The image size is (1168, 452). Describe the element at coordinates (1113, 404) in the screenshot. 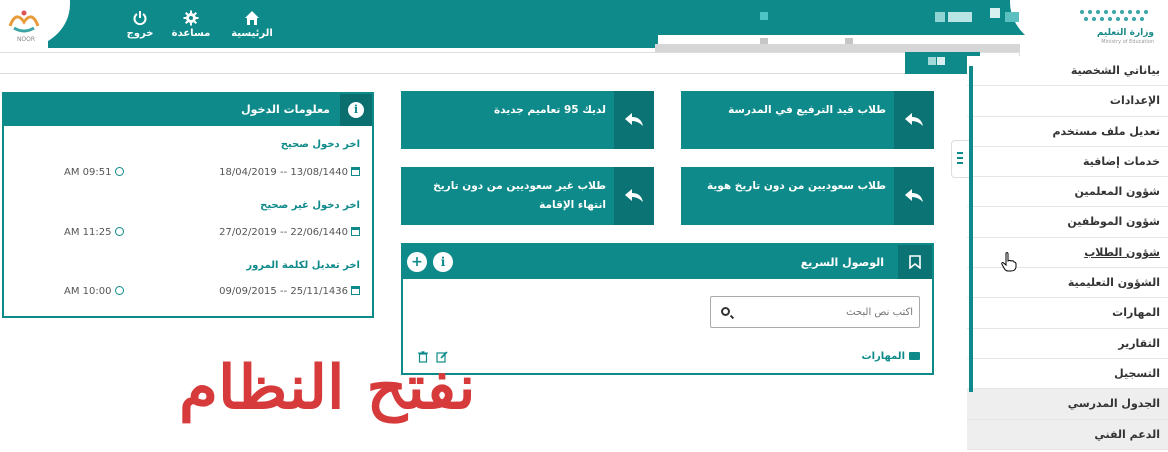

I see `sidebar-item-label: الجدول المدرسي` at that location.